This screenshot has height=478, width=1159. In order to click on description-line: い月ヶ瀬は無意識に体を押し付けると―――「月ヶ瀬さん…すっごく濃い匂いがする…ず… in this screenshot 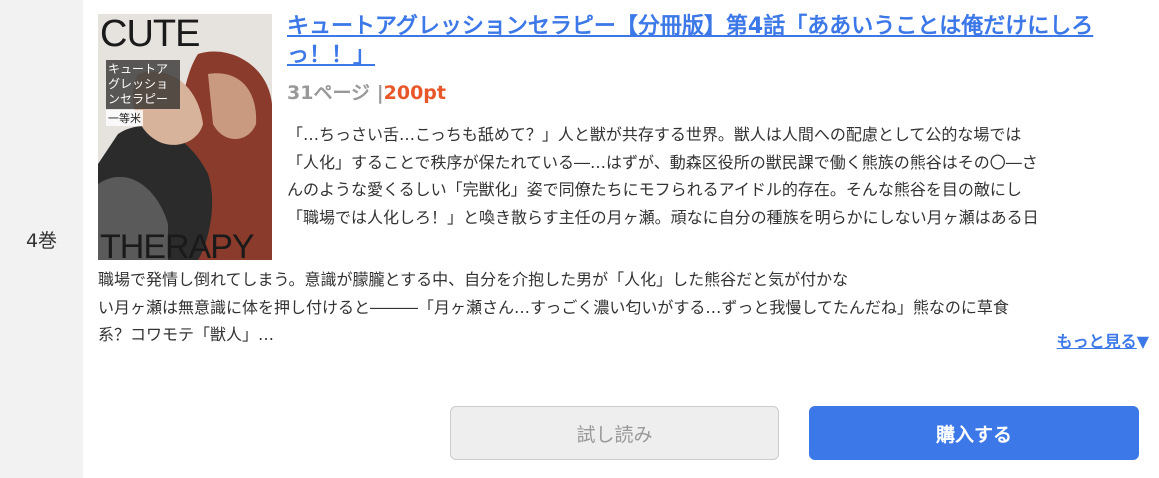, I will do `click(553, 307)`.